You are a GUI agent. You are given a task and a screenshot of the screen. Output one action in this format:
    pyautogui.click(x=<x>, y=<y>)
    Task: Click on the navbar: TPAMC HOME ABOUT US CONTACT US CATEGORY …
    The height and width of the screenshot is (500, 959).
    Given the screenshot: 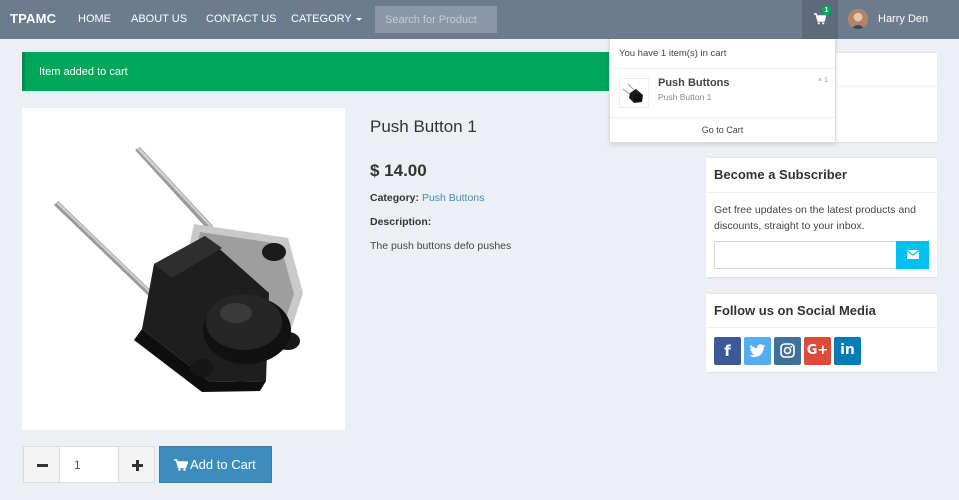 What is the action you would take?
    pyautogui.click(x=479, y=19)
    